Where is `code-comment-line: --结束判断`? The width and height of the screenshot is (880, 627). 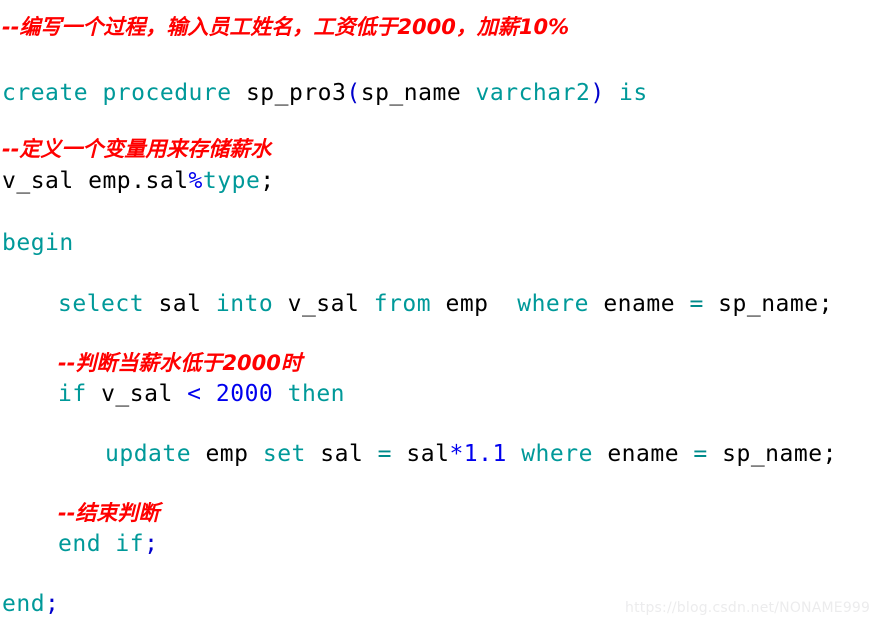 code-comment-line: --结束判断 is located at coordinates (109, 513).